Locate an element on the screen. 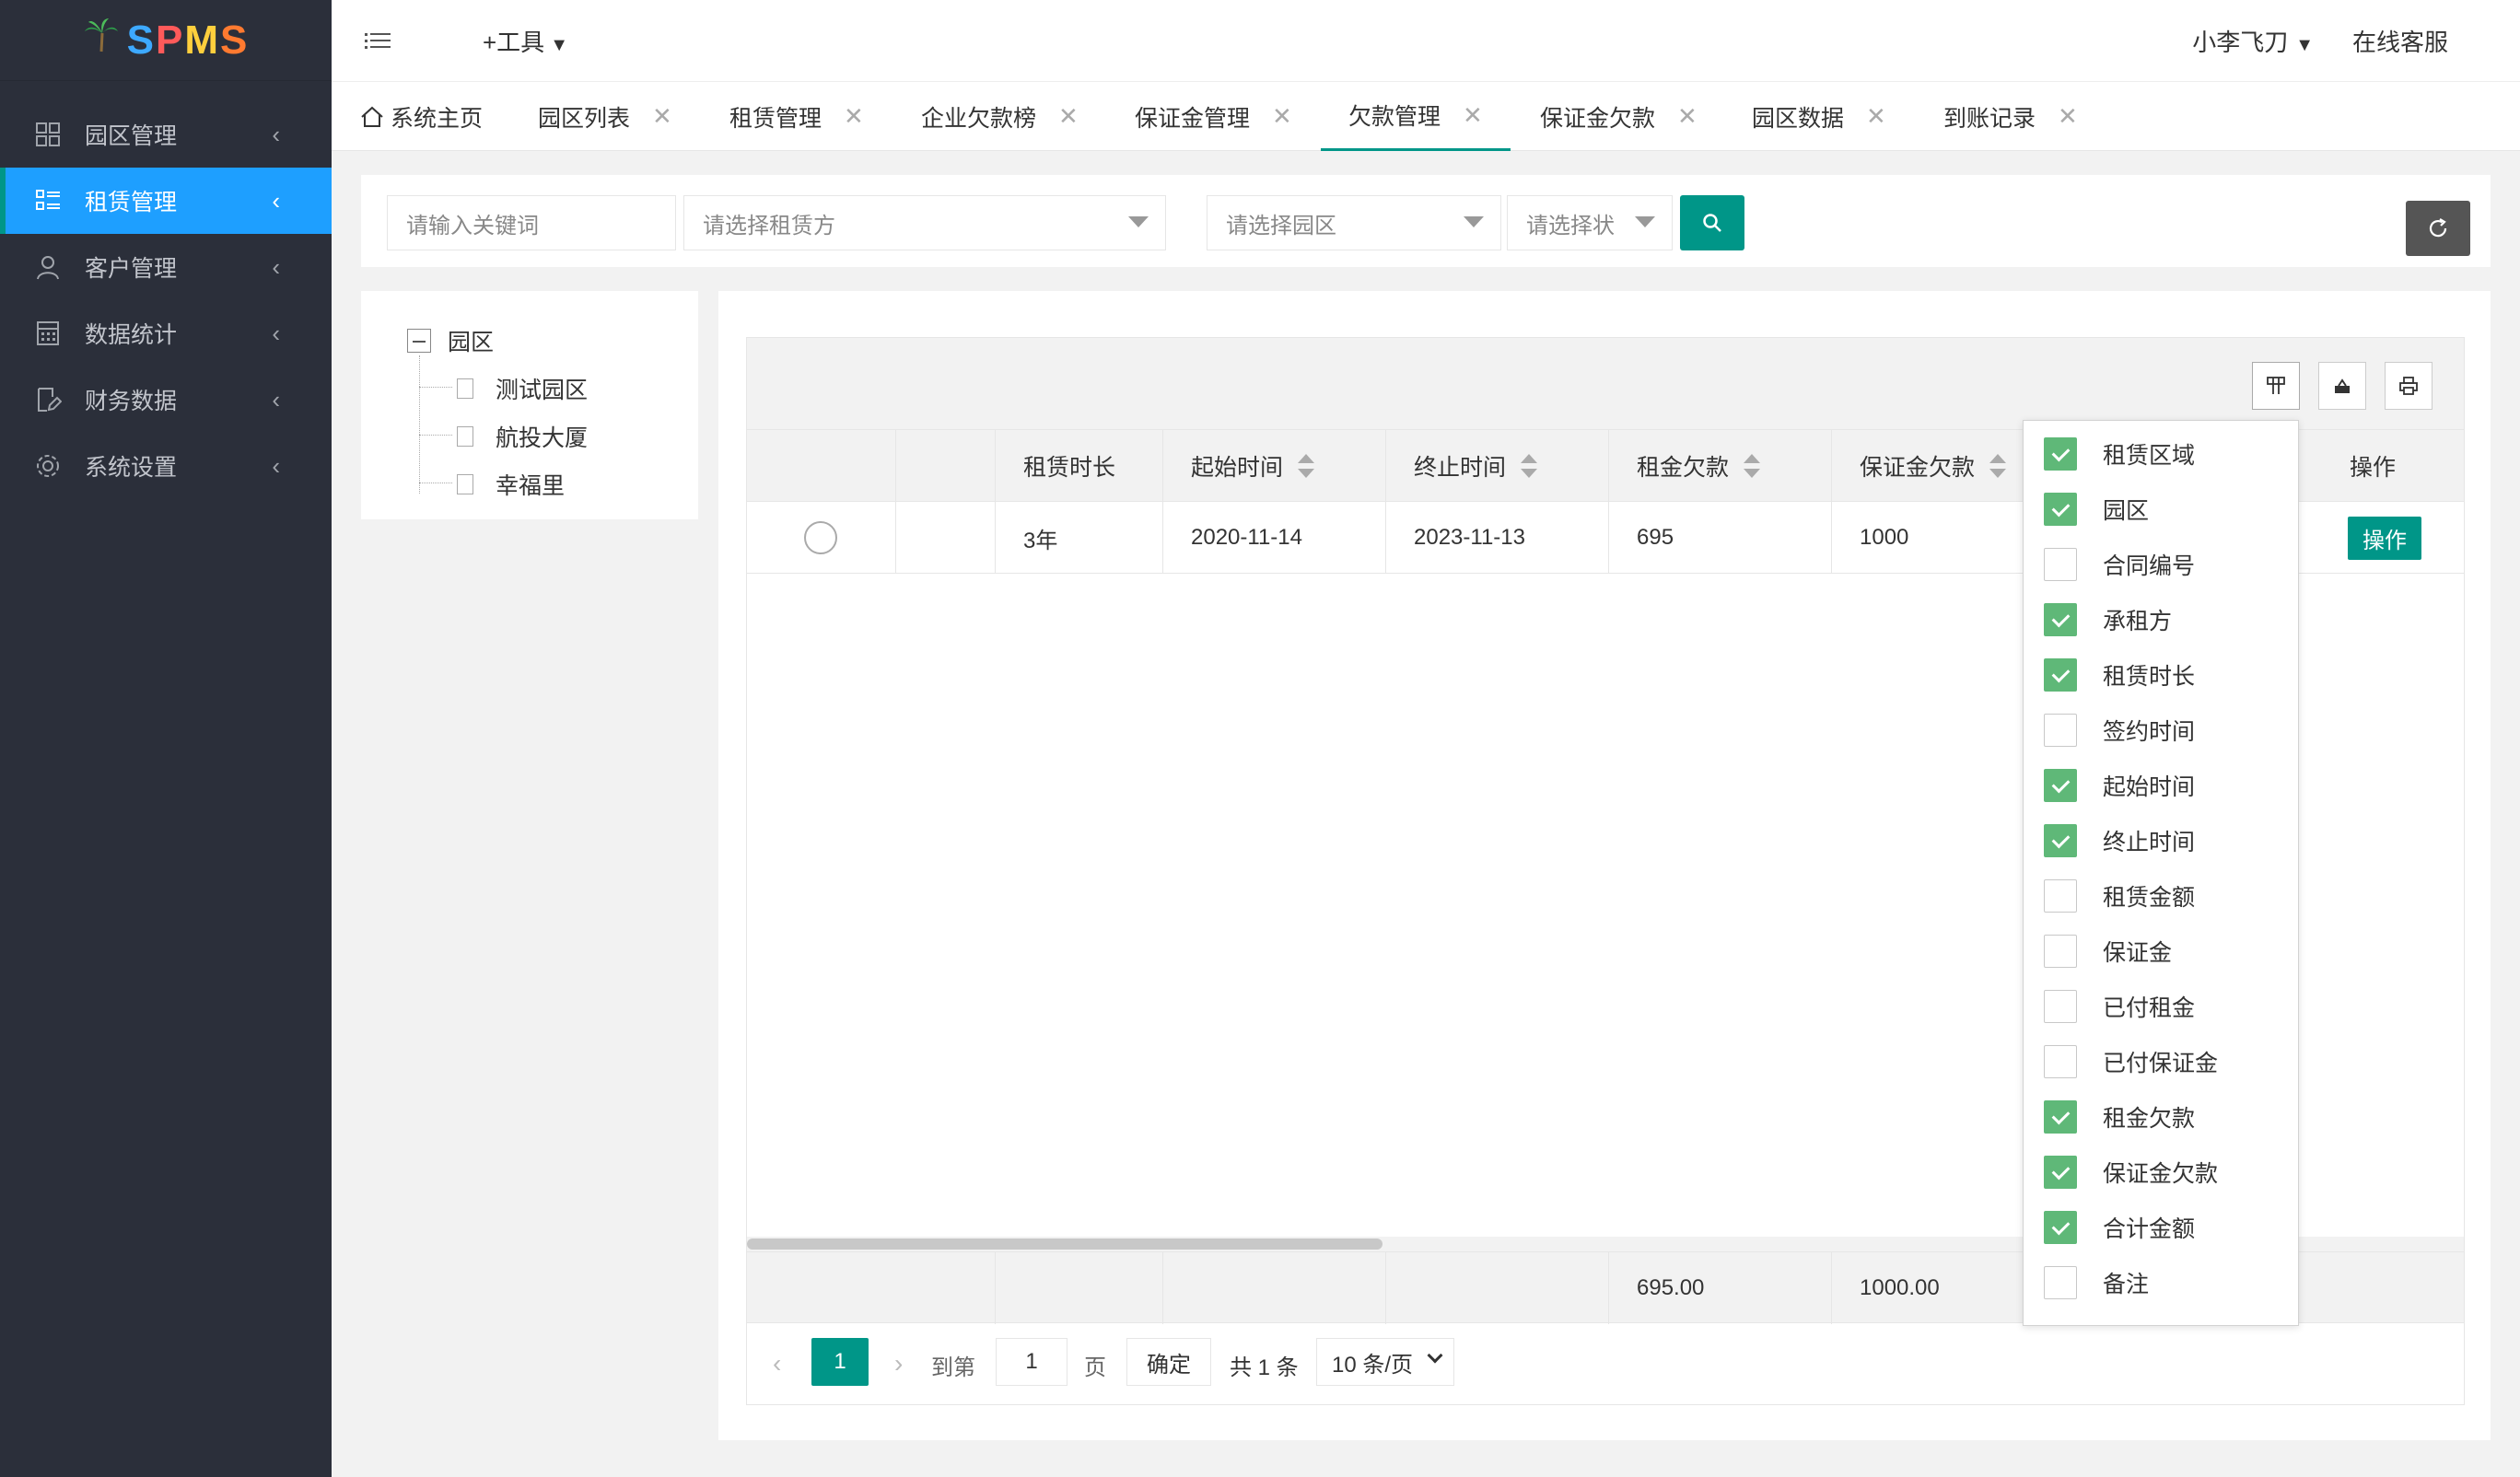 This screenshot has height=1477, width=2520. sidebar-item-statistics: 数据统计 ‹ is located at coordinates (166, 333).